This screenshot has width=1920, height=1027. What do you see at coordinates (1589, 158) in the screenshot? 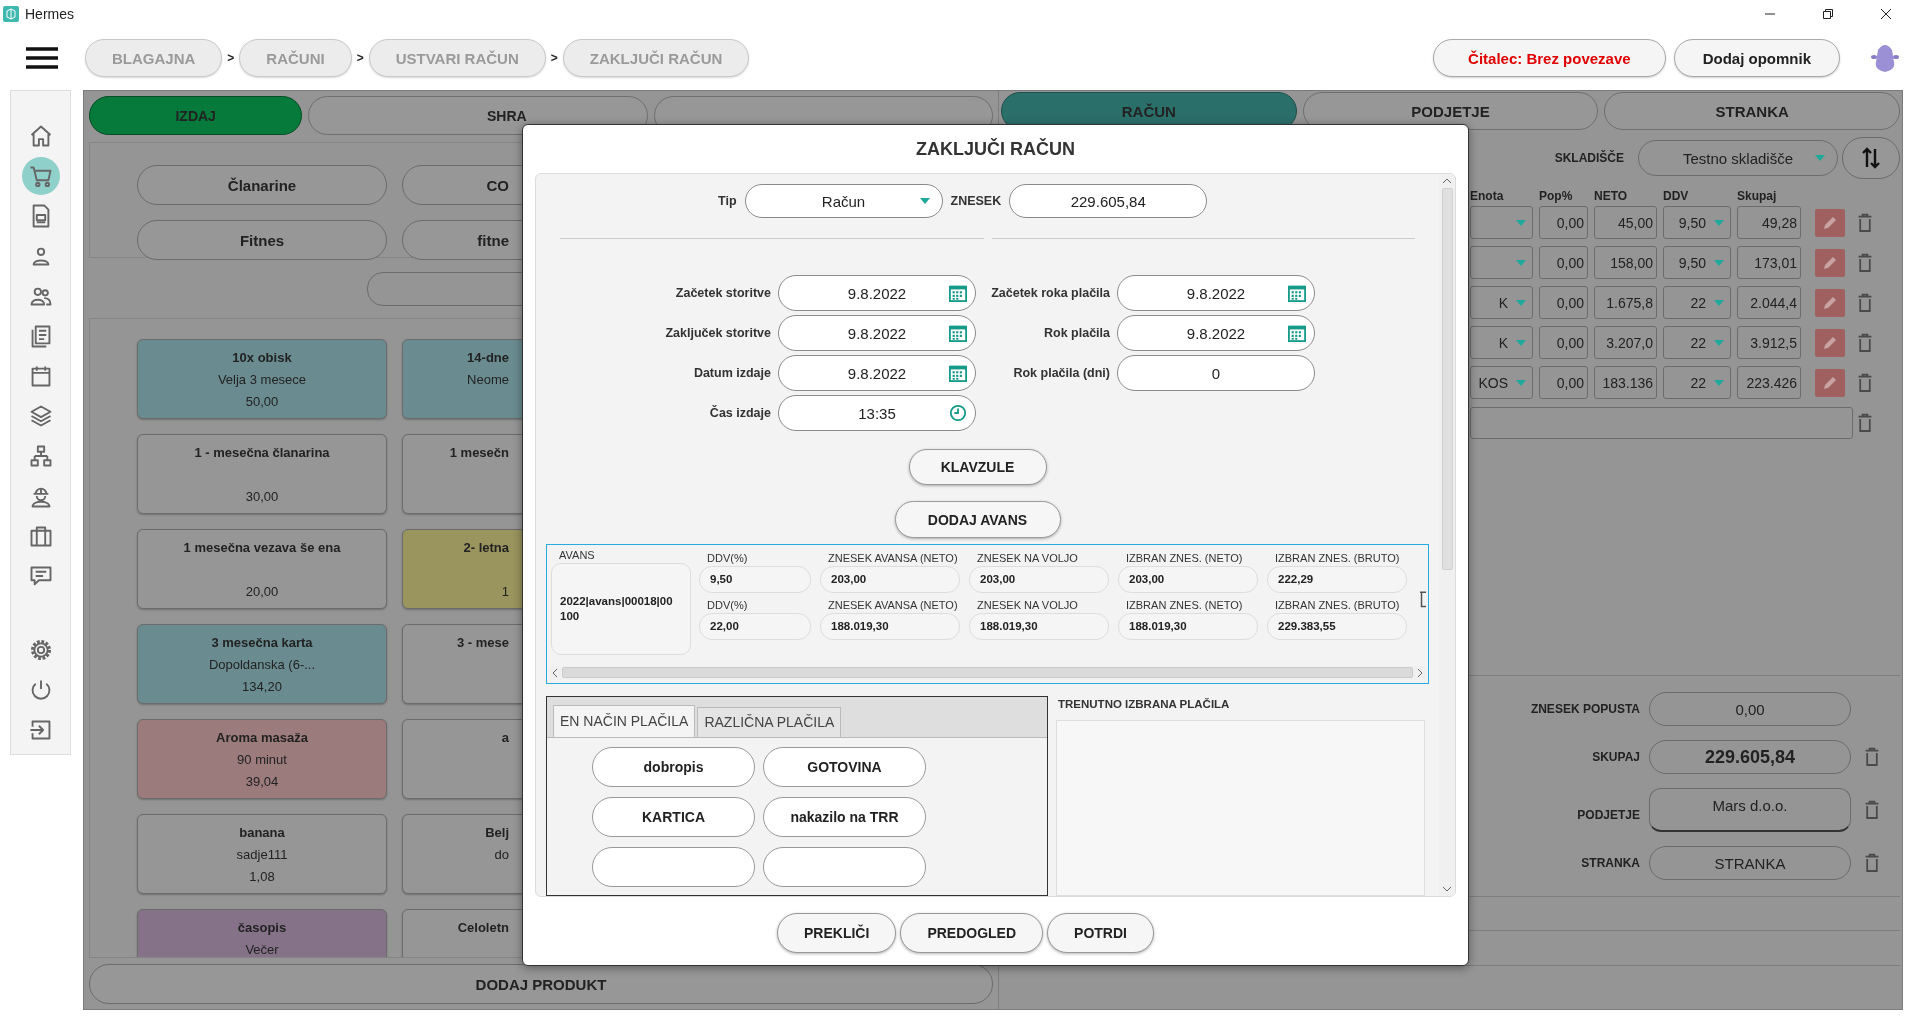
I see `warehouse-label: SKLADIŠČE` at bounding box center [1589, 158].